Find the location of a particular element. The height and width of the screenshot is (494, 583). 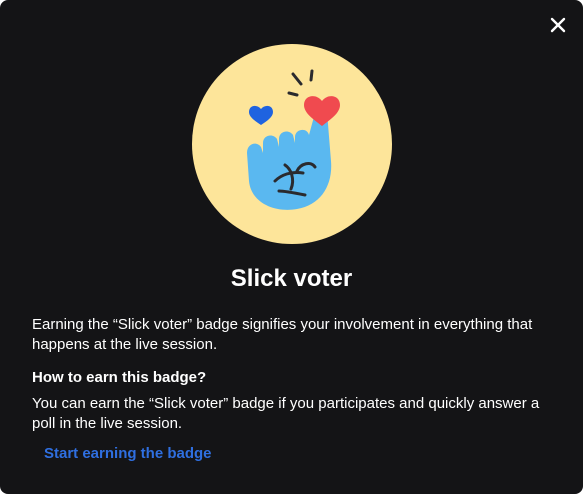

how-to-earn-heading: How to earn this badge? is located at coordinates (119, 377).